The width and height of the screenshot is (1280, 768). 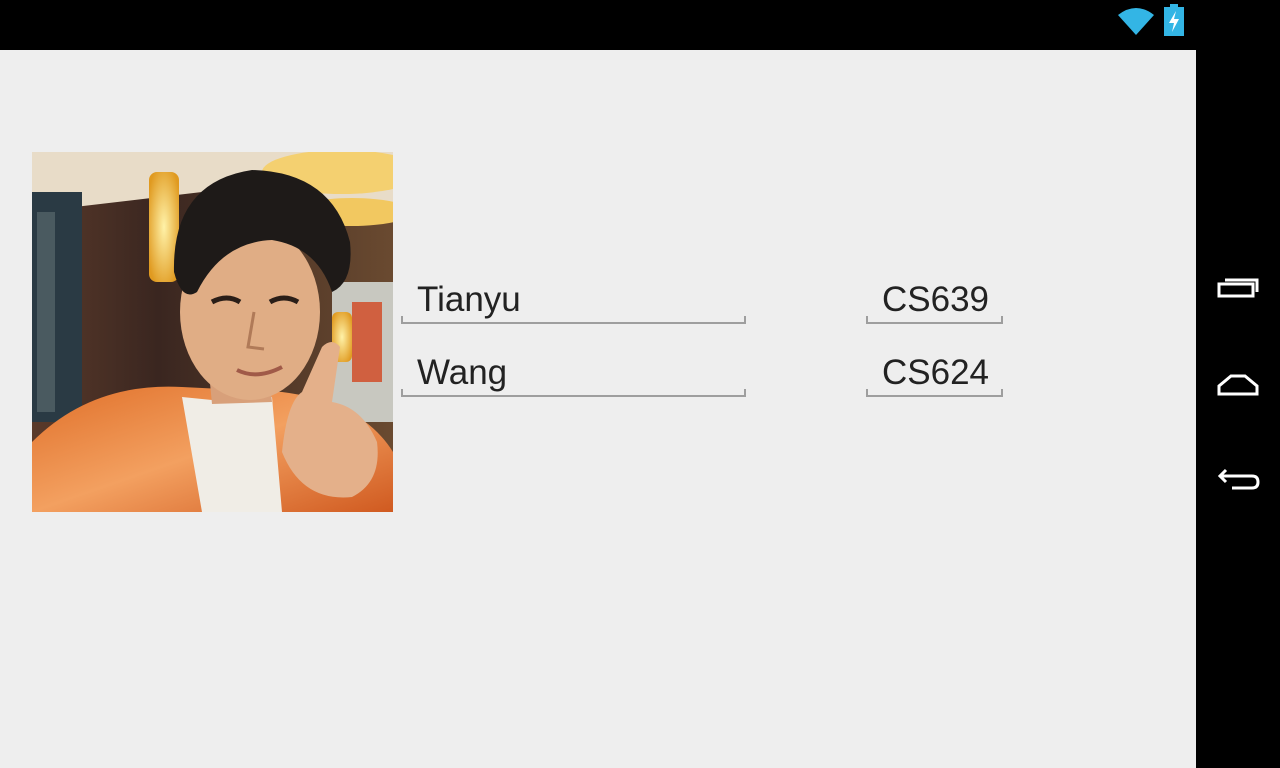 What do you see at coordinates (934, 300) in the screenshot?
I see `course-1-field: CS639` at bounding box center [934, 300].